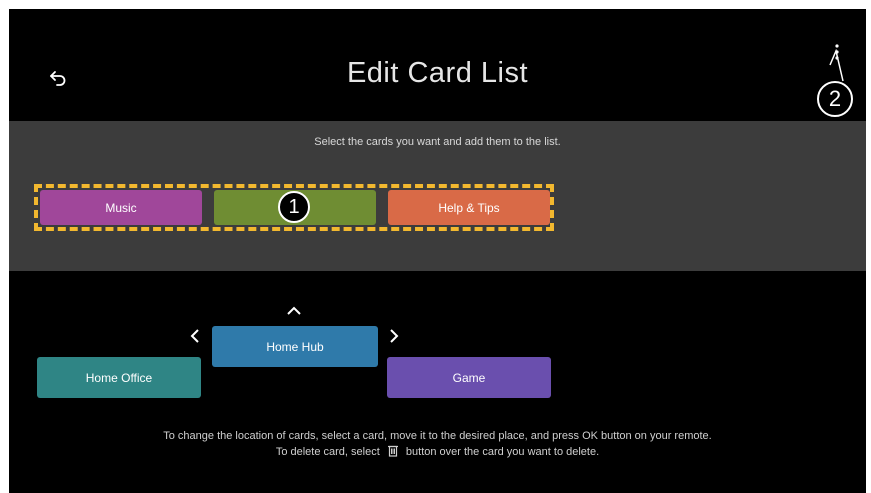  Describe the element at coordinates (295, 346) in the screenshot. I see `card-home-hub: Home Hub` at that location.